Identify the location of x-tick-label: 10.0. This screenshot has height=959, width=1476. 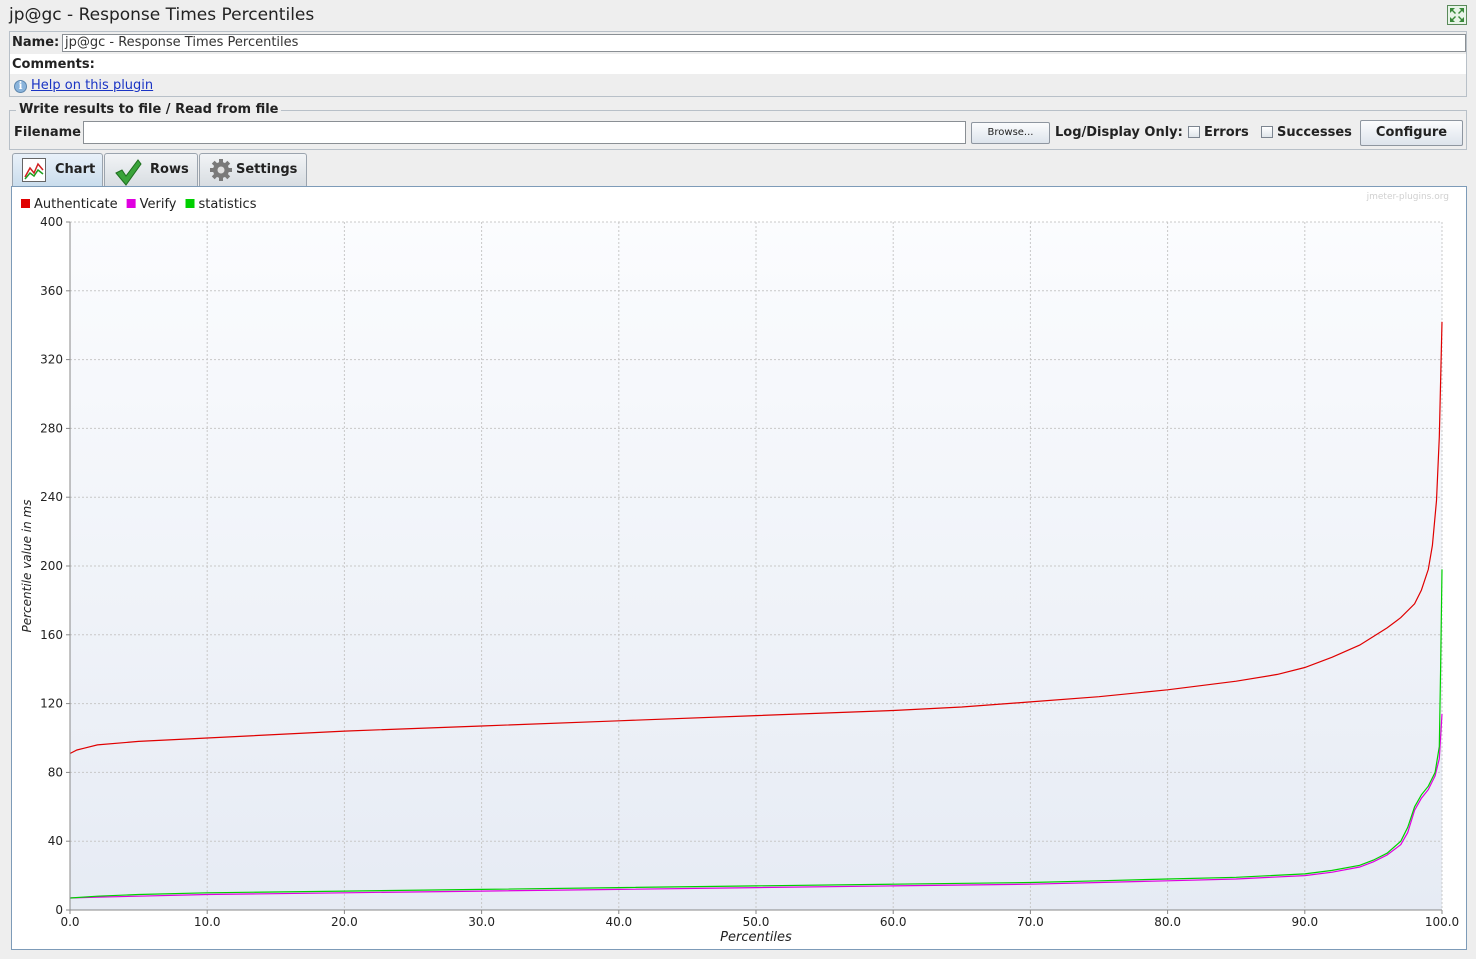
(207, 922).